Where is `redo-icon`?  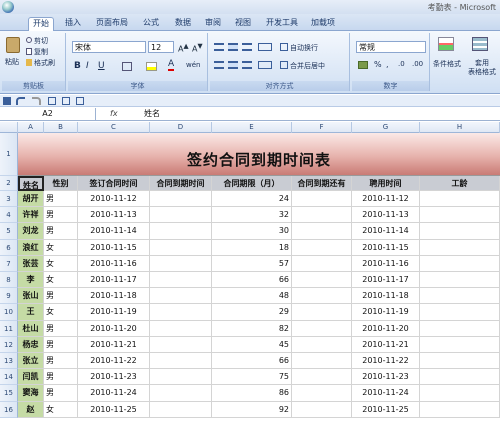
redo-icon is located at coordinates (36, 101).